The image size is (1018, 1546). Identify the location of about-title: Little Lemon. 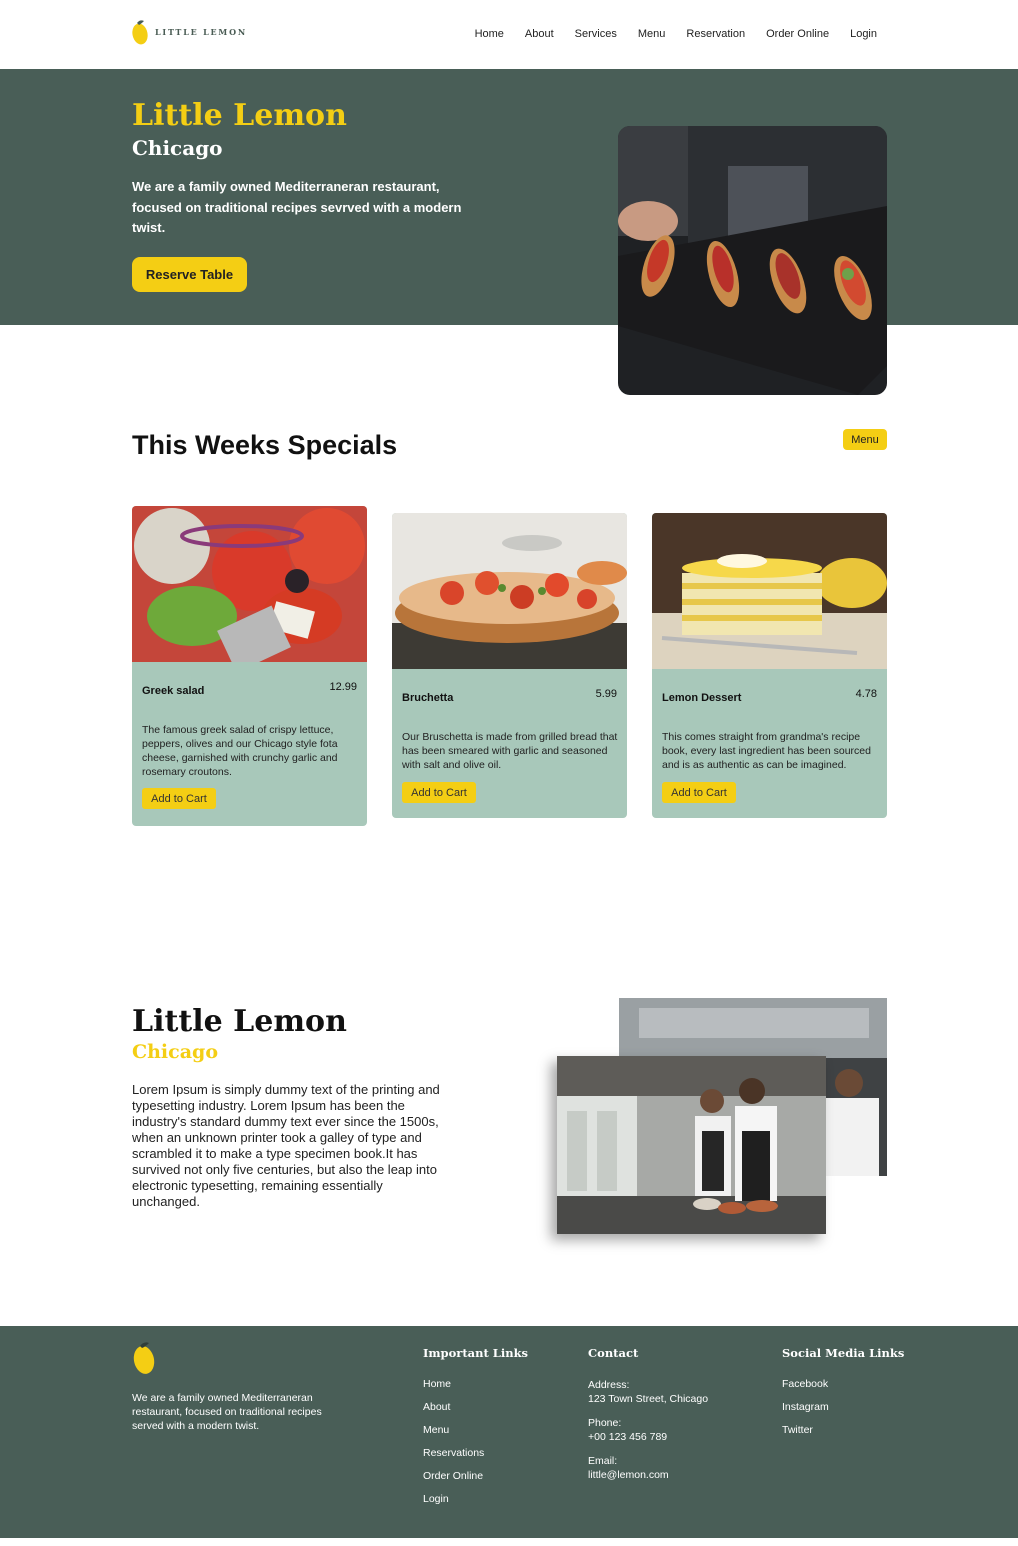
(239, 1021).